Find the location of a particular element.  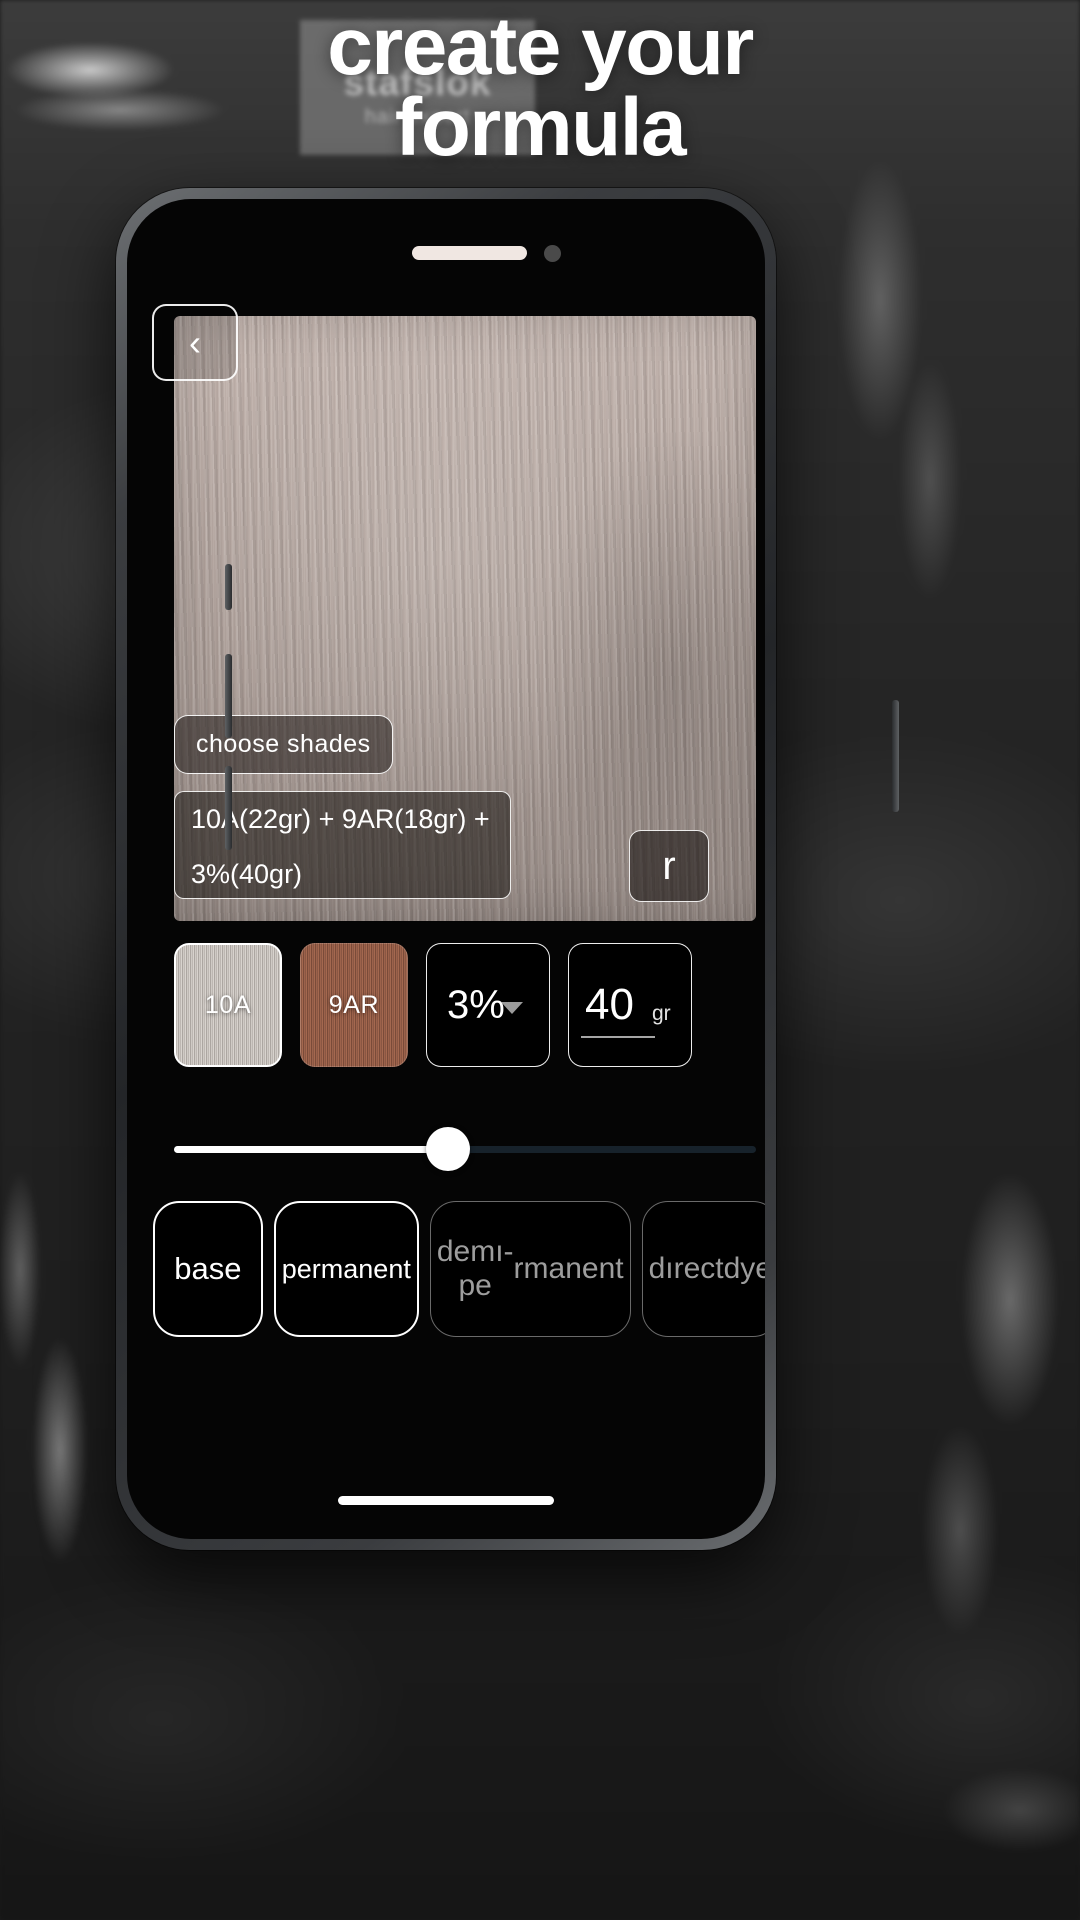

shade-swatch-9ar: 9AR is located at coordinates (354, 1005).